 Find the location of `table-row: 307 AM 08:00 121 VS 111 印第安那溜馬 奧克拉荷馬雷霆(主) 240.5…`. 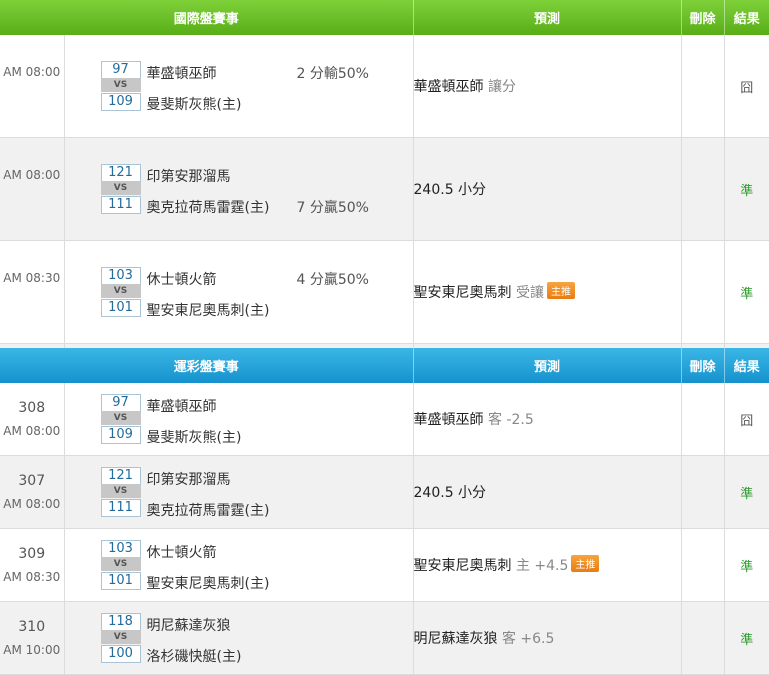

table-row: 307 AM 08:00 121 VS 111 印第安那溜馬 奧克拉荷馬雷霆(主) 240.5… is located at coordinates (384, 492).